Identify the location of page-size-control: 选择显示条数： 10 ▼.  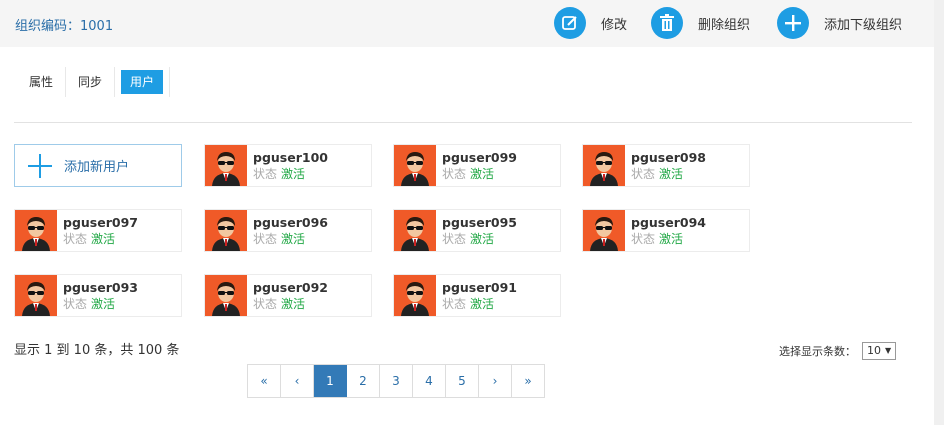
(838, 351).